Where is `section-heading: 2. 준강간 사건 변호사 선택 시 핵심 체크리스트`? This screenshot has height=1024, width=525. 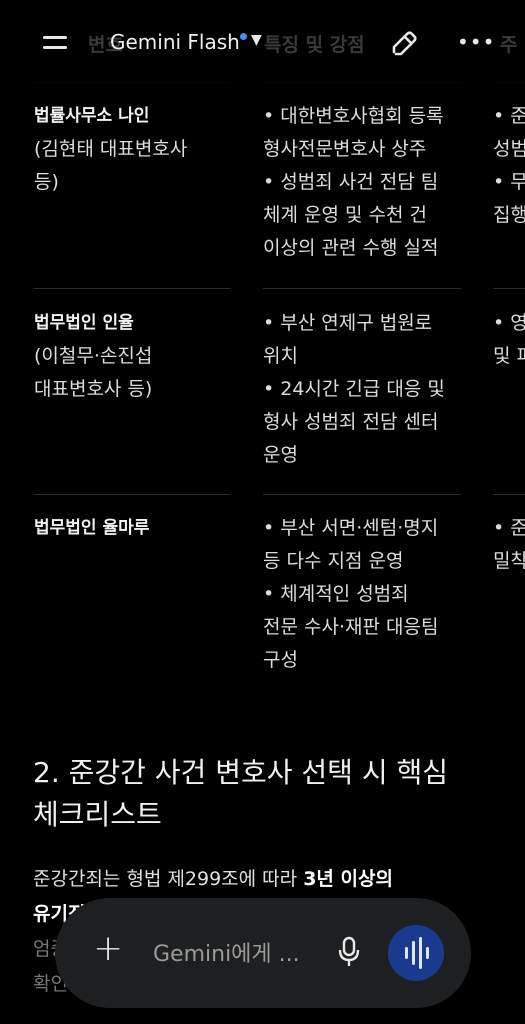
section-heading: 2. 준강간 사건 변호사 선택 시 핵심 체크리스트 is located at coordinates (240, 794).